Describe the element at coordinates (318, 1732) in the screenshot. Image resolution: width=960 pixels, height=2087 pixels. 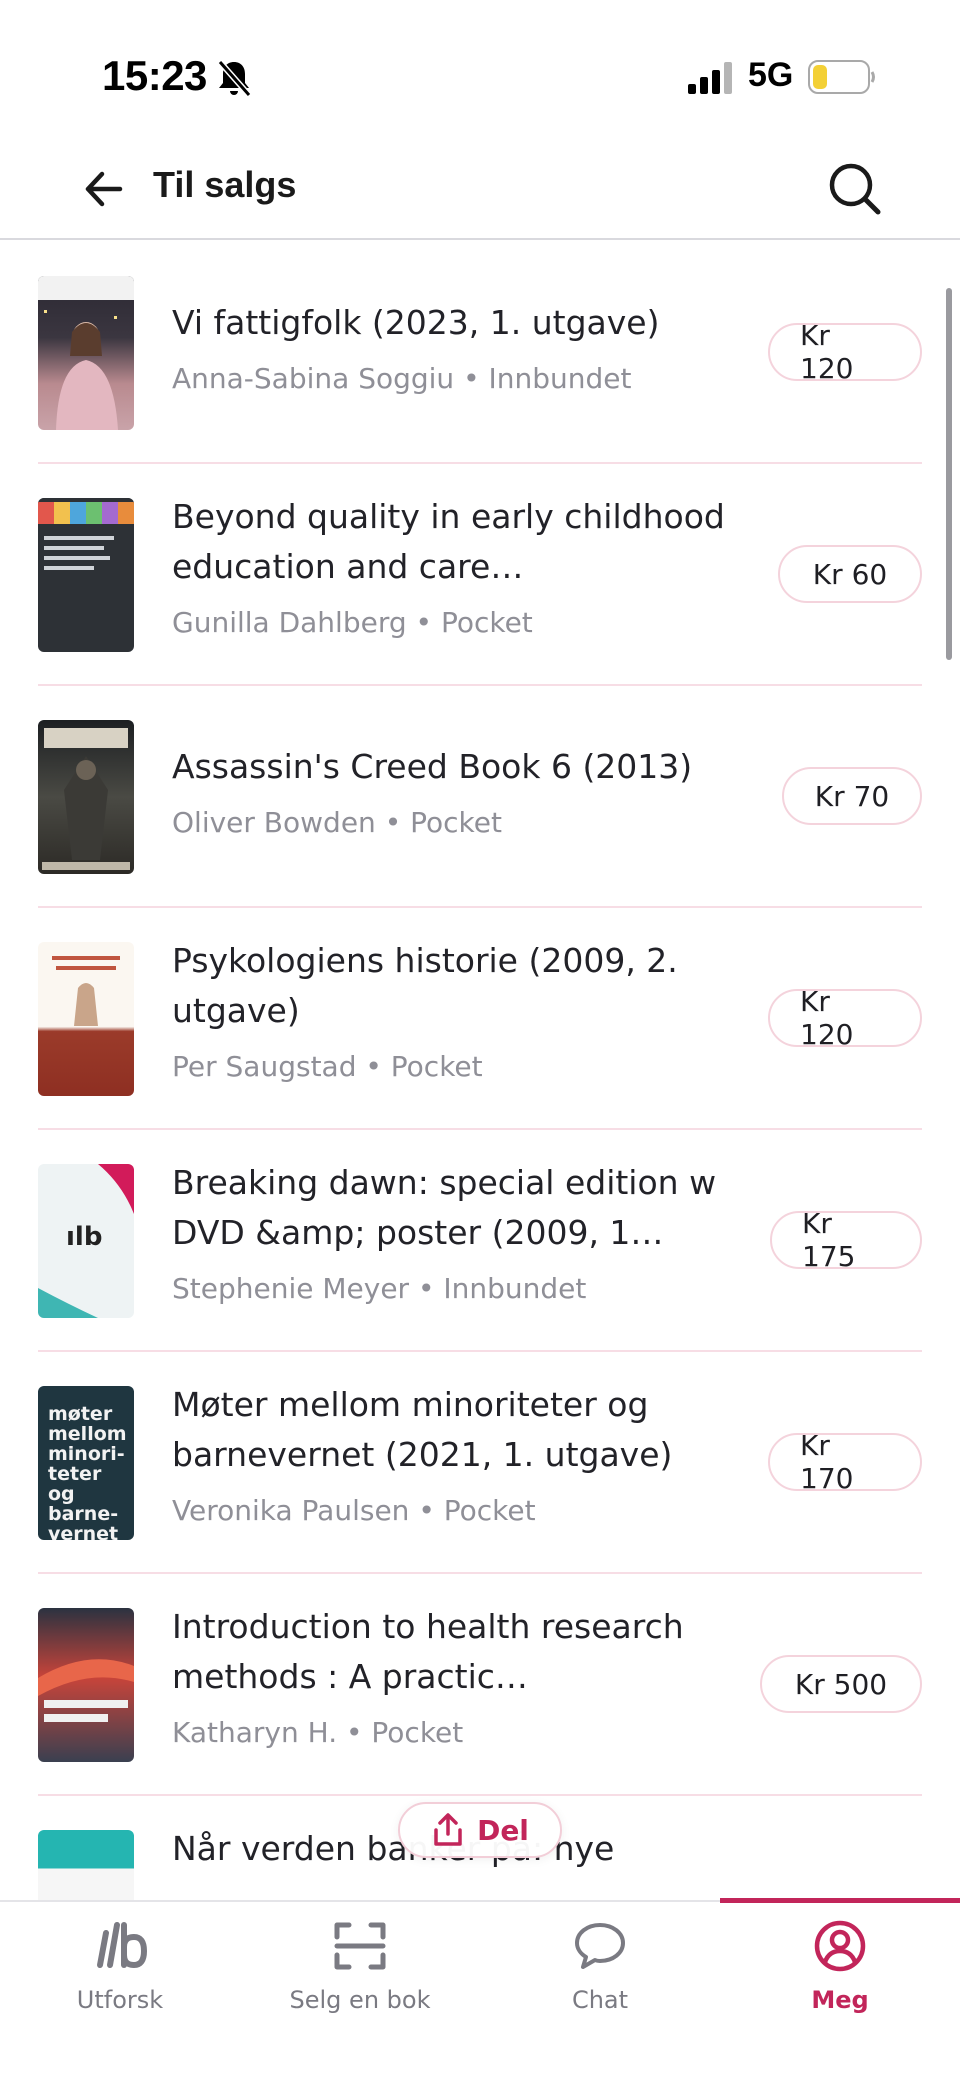
I see `book-meta: Katharyn H. • Pocket` at that location.